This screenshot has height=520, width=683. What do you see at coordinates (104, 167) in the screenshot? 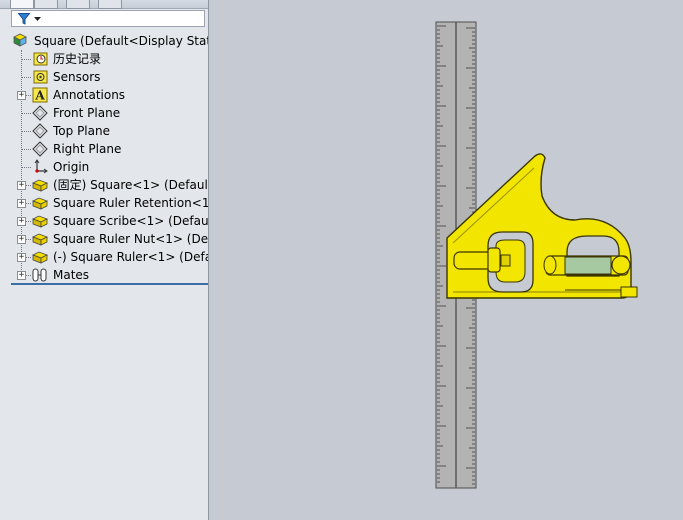
I see `tree-item-origin: Origin` at bounding box center [104, 167].